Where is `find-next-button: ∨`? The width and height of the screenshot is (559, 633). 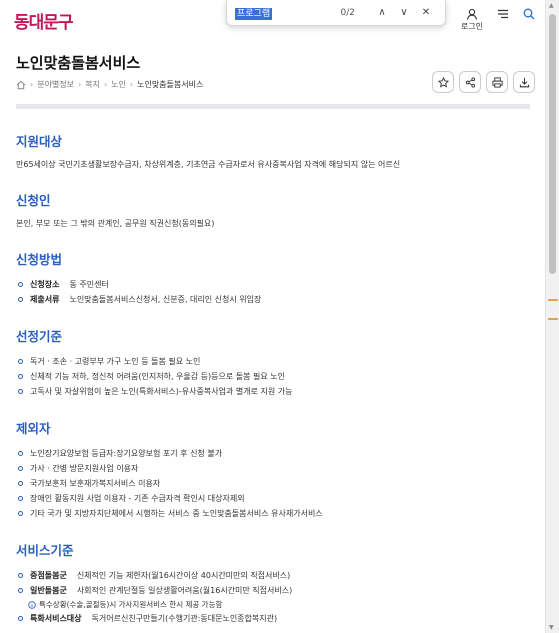 find-next-button: ∨ is located at coordinates (404, 12).